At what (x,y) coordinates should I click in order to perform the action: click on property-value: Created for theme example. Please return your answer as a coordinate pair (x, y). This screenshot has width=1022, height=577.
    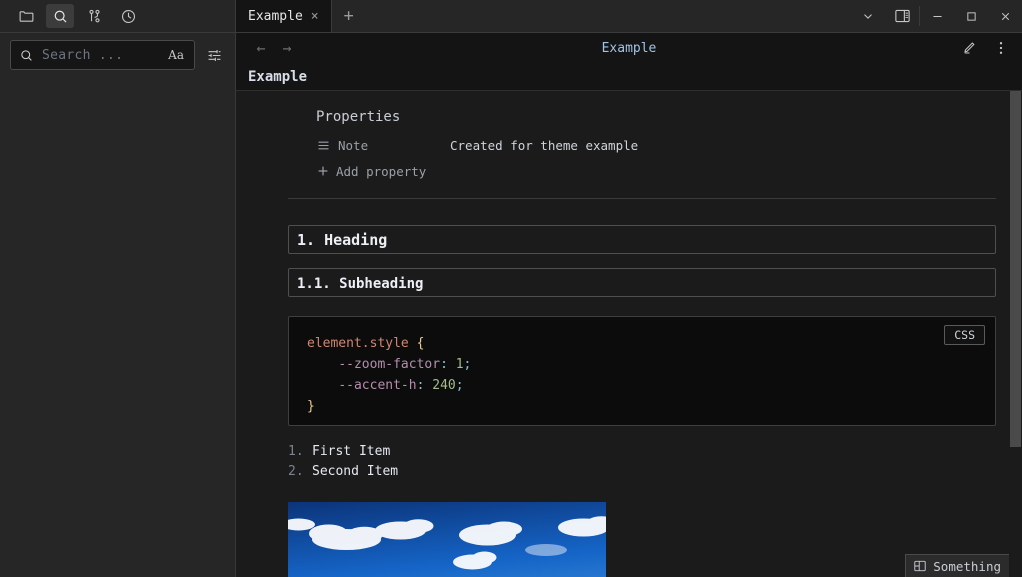
    Looking at the image, I should click on (544, 145).